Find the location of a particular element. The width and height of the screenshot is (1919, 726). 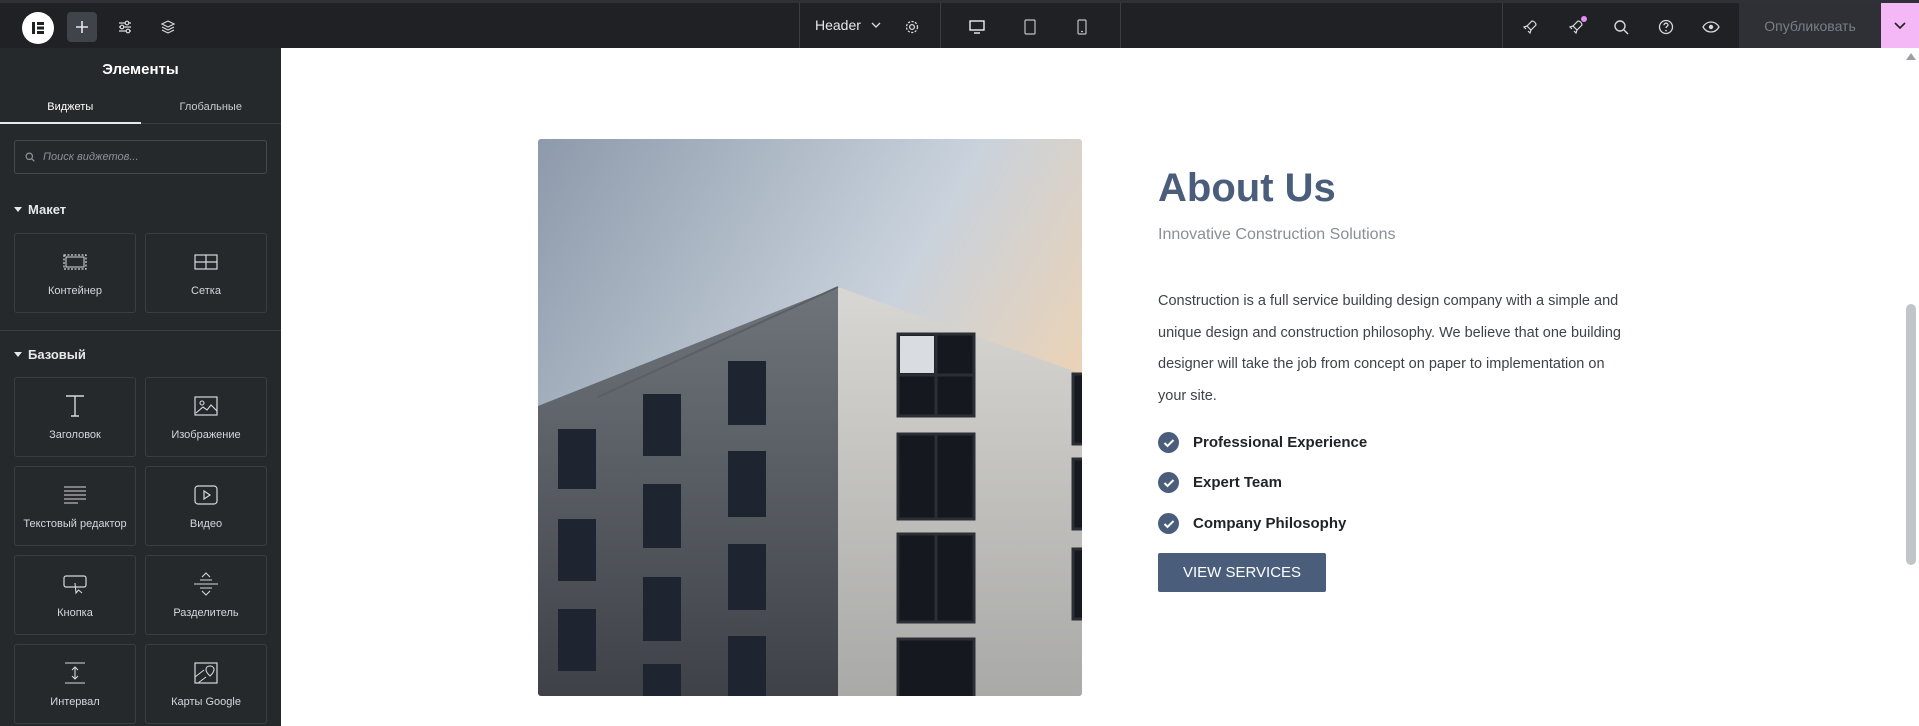

section-layout-toggle: Макет is located at coordinates (40, 209).